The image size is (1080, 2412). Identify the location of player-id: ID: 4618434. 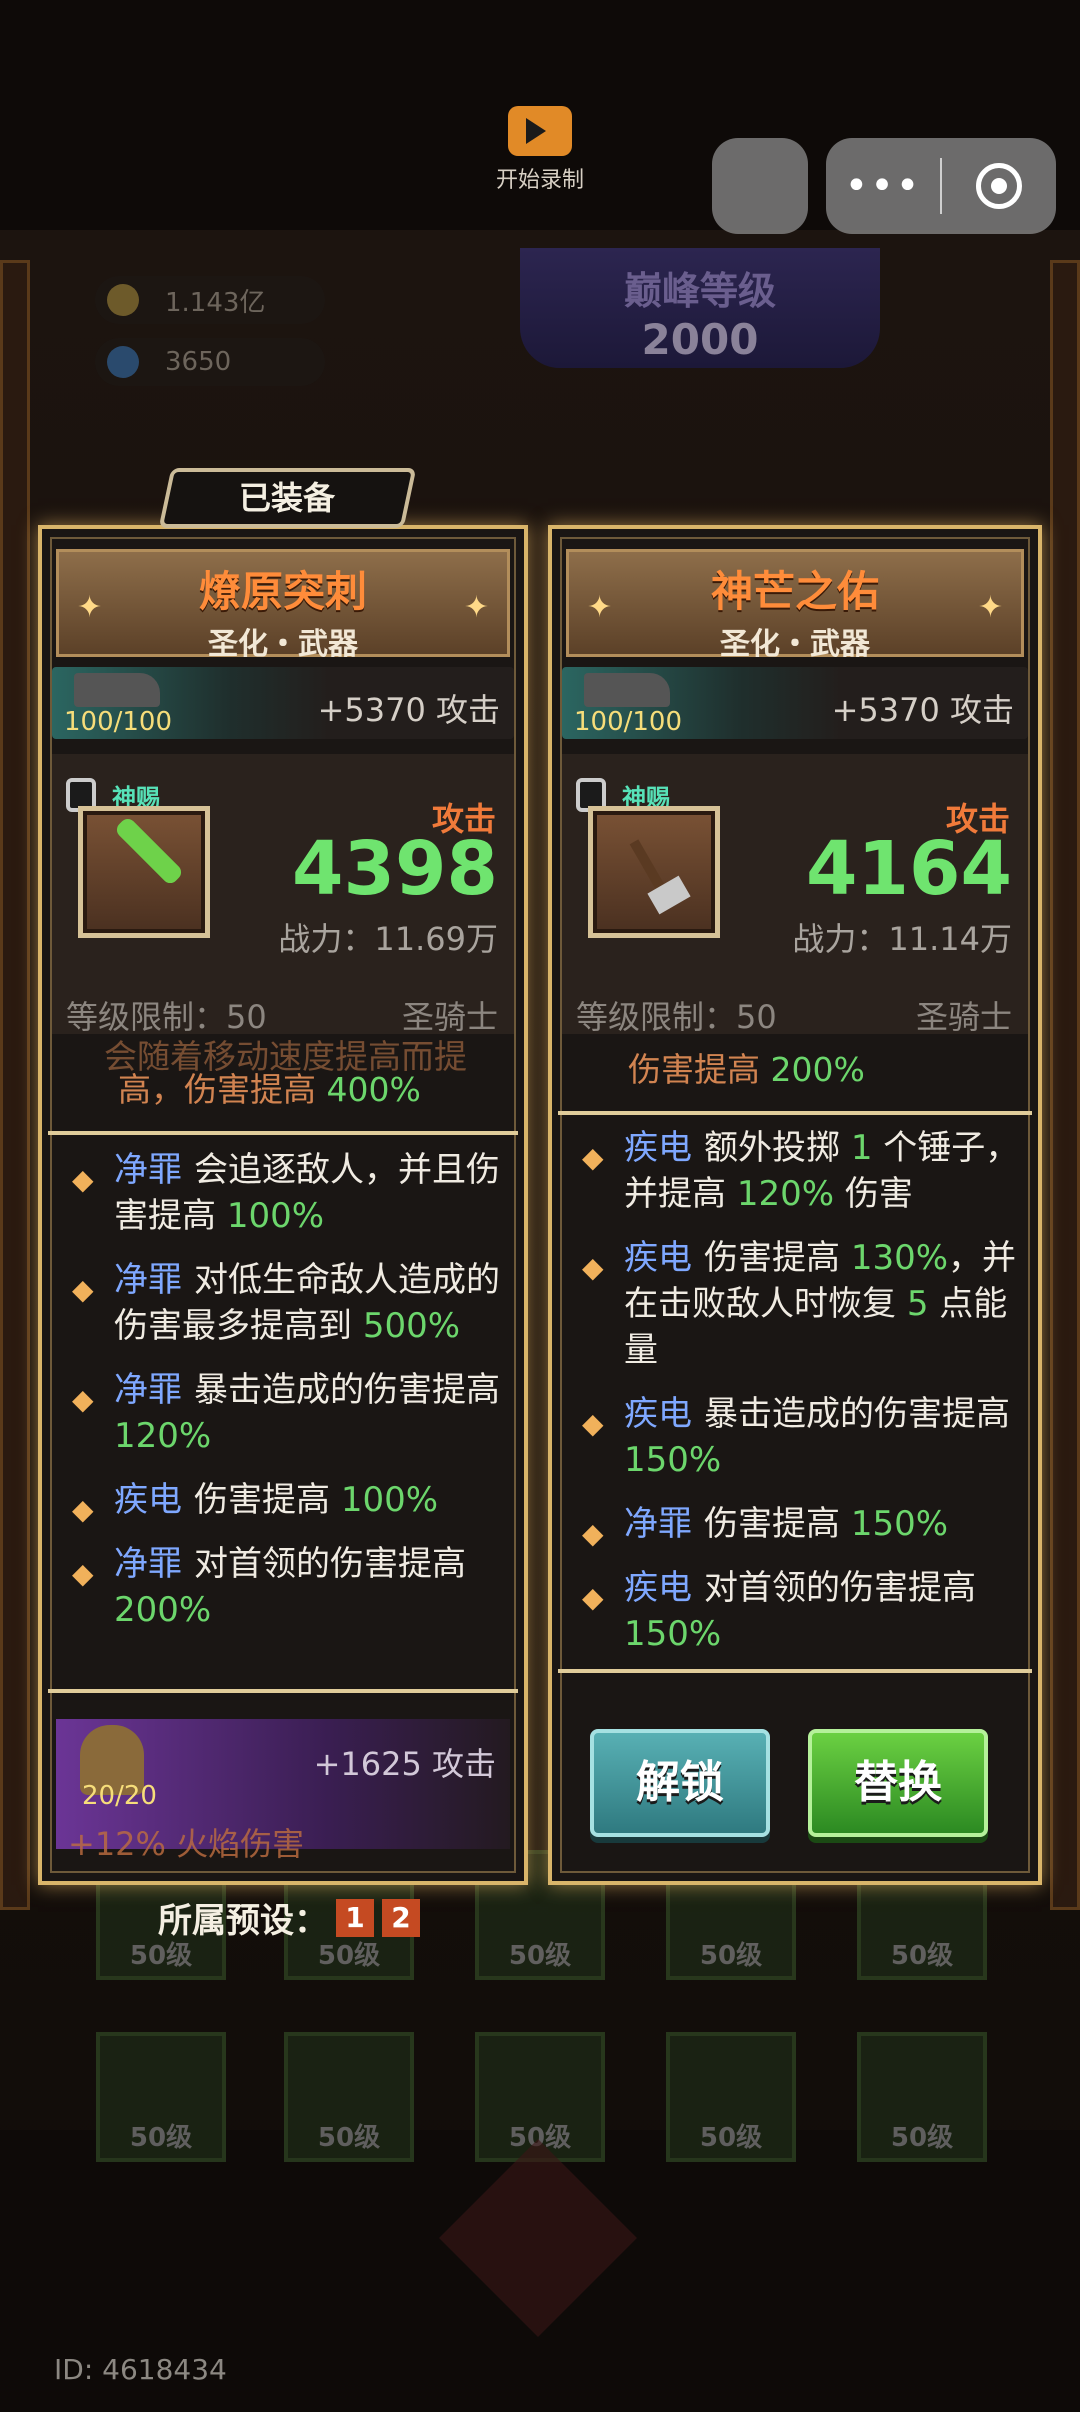
(140, 2369).